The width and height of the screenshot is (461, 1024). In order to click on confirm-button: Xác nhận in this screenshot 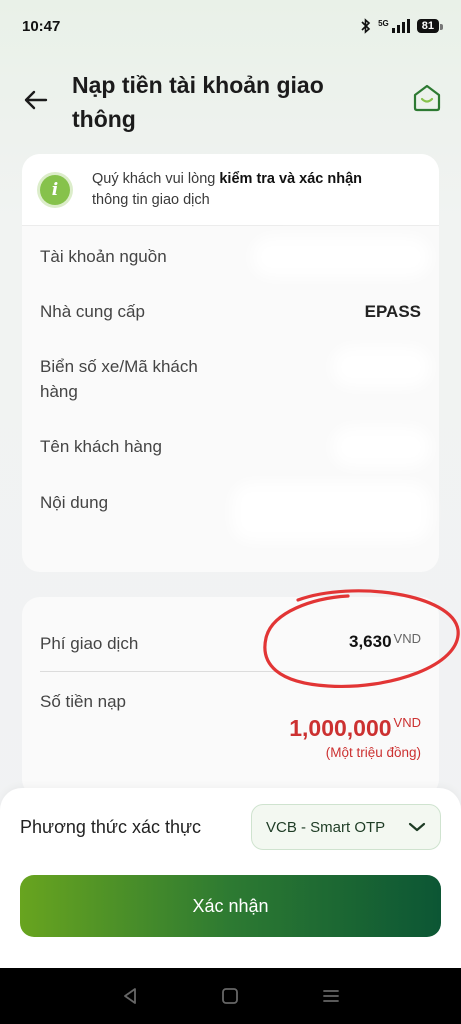, I will do `click(230, 906)`.